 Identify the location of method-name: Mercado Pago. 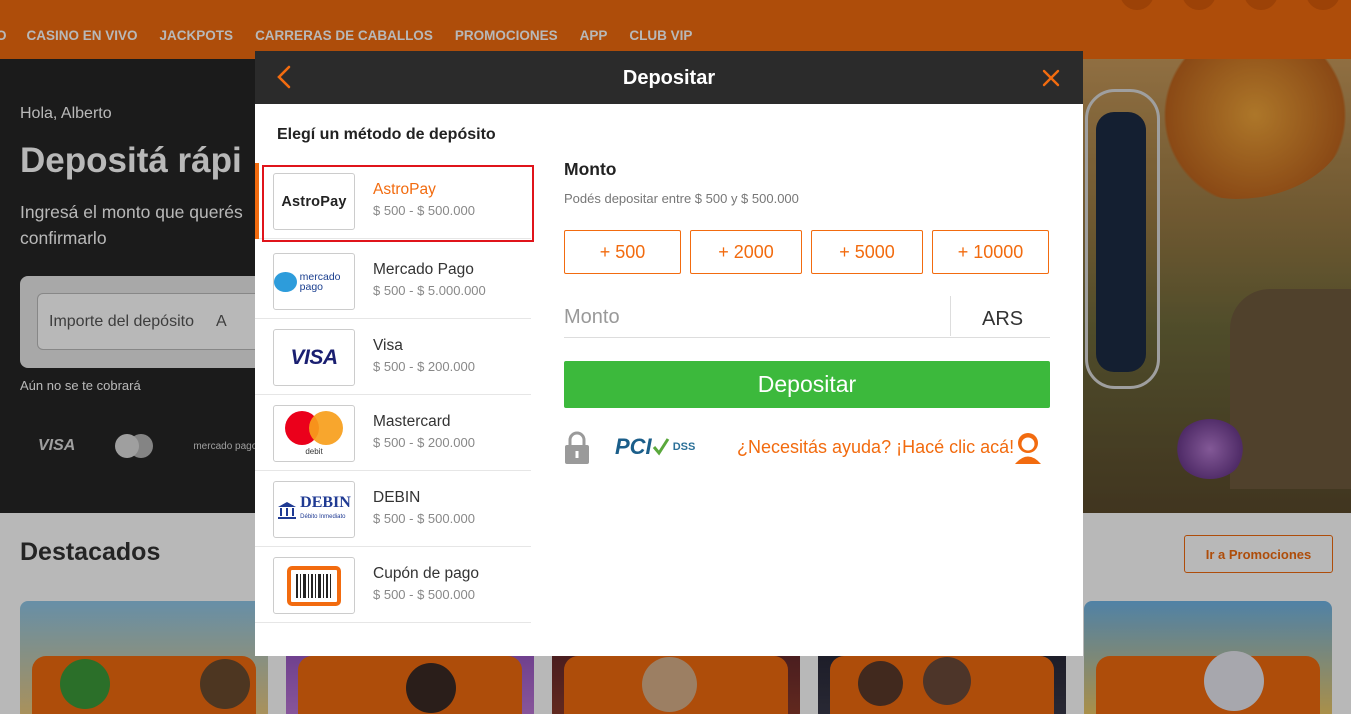
(423, 269).